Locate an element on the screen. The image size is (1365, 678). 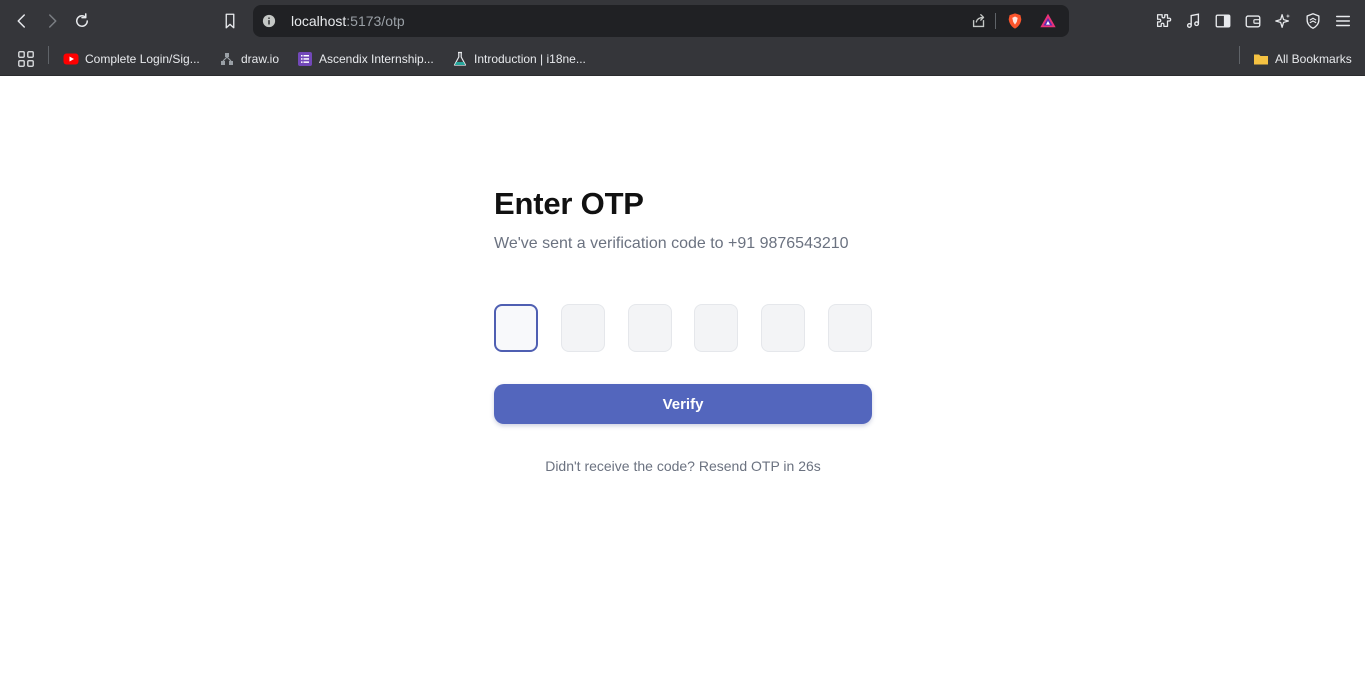
reload-button is located at coordinates (82, 21).